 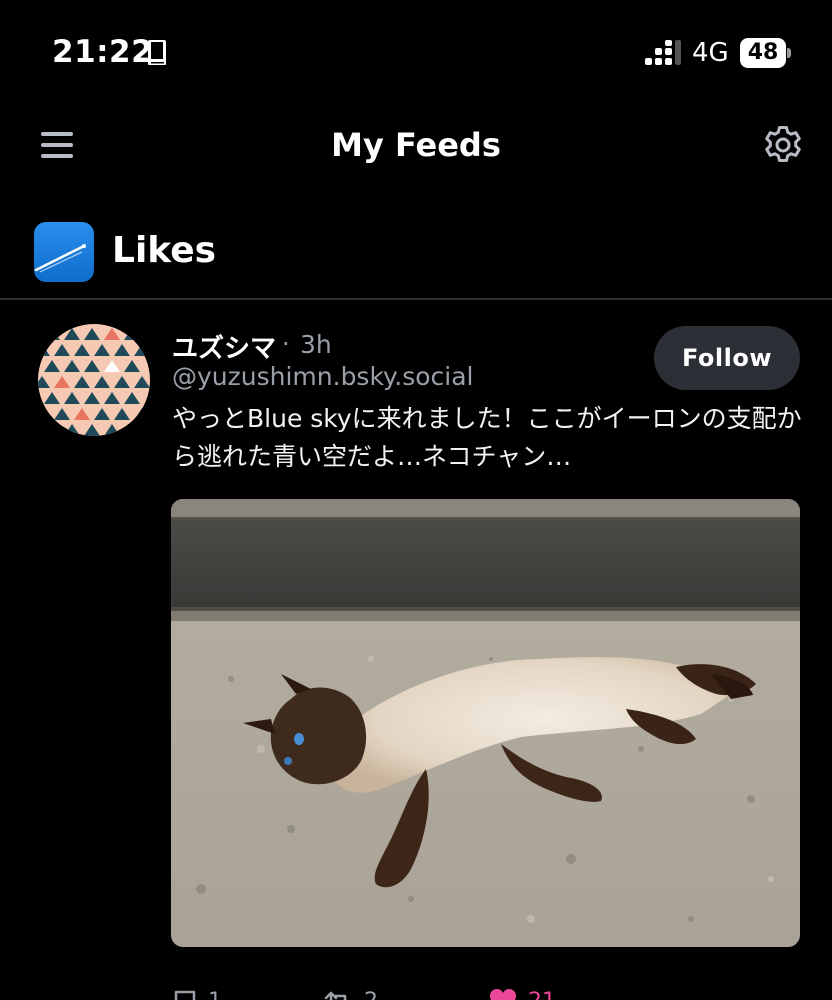 What do you see at coordinates (157, 52) in the screenshot?
I see `book-icon` at bounding box center [157, 52].